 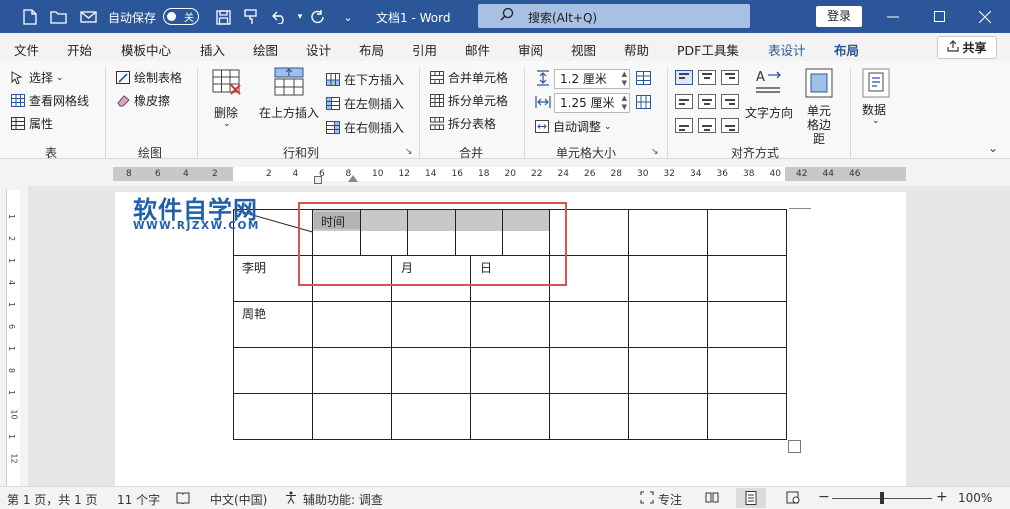 What do you see at coordinates (463, 123) in the screenshot?
I see `split-table-button: 拆分表格` at bounding box center [463, 123].